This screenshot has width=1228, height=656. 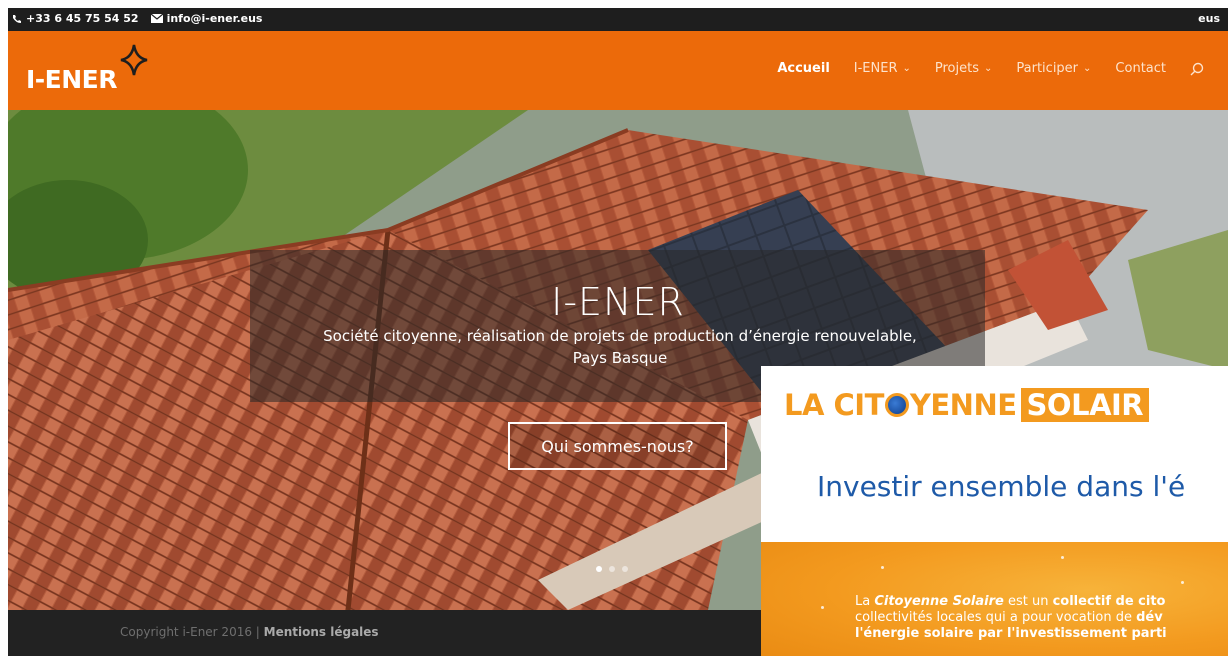 What do you see at coordinates (72, 79) in the screenshot?
I see `logo-wordmark: I-ENER` at bounding box center [72, 79].